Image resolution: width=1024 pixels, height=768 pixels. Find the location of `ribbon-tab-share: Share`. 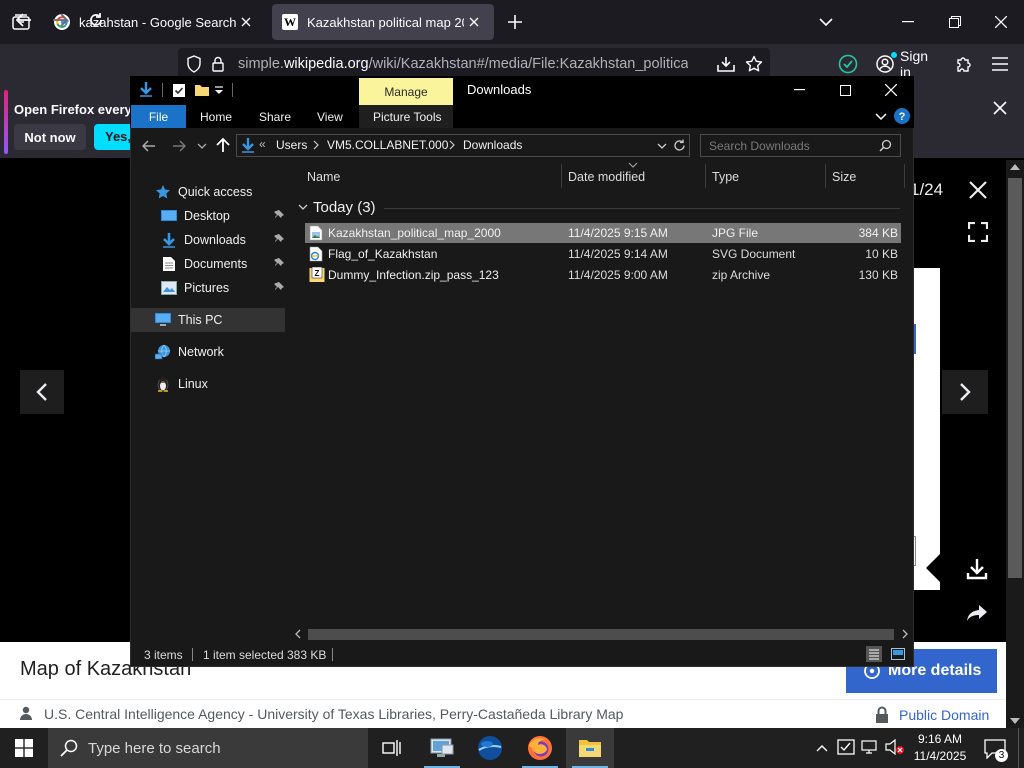

ribbon-tab-share: Share is located at coordinates (275, 116).